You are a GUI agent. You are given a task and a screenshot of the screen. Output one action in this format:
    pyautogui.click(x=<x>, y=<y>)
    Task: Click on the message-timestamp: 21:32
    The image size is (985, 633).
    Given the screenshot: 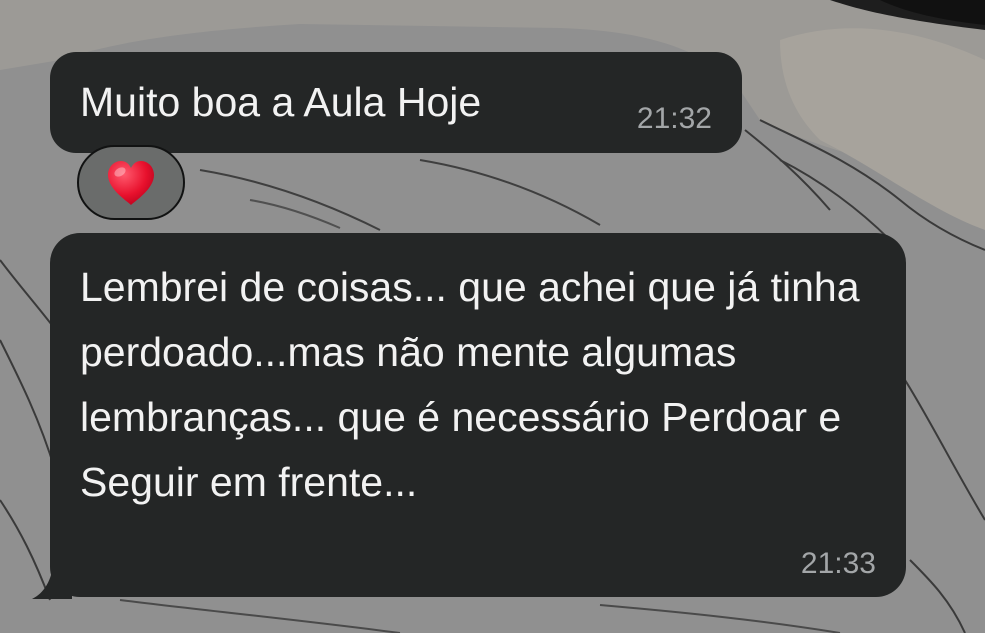 What is the action you would take?
    pyautogui.click(x=674, y=118)
    